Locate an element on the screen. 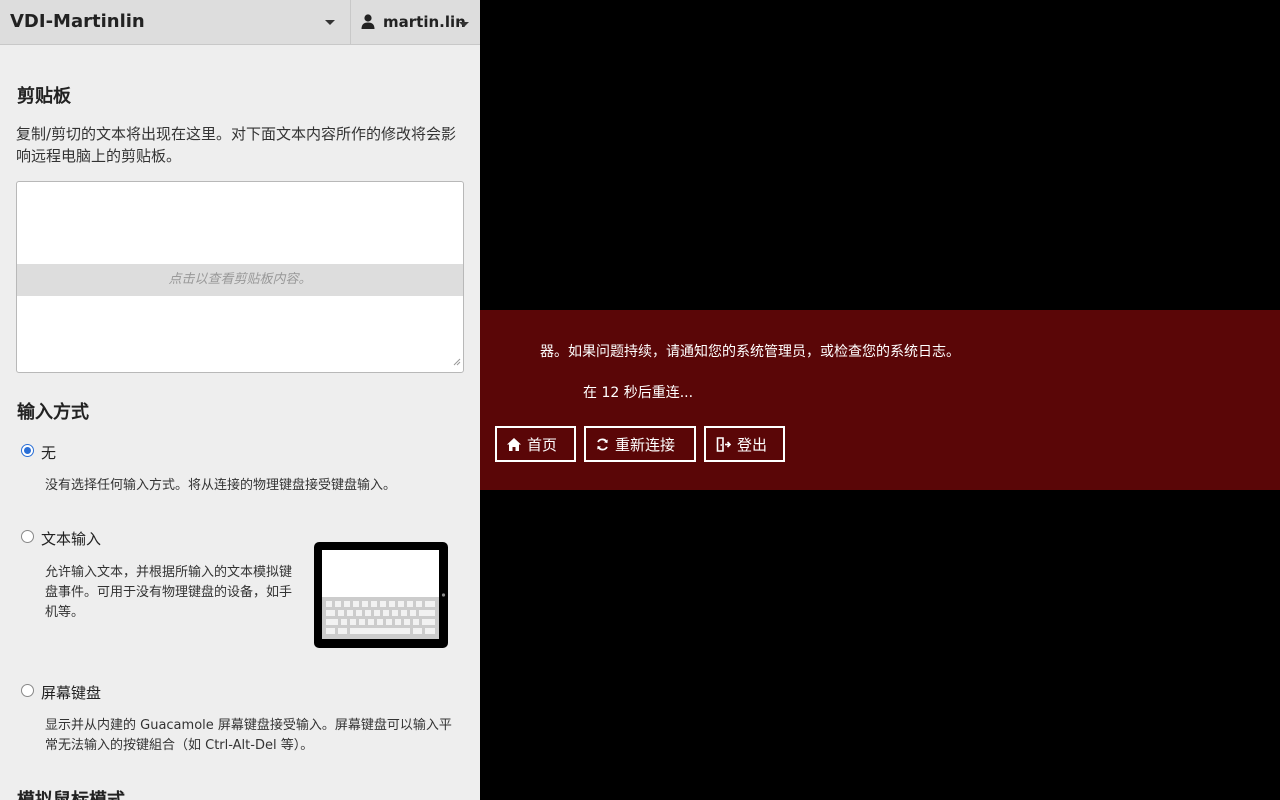  home-button: 首页 is located at coordinates (535, 444).